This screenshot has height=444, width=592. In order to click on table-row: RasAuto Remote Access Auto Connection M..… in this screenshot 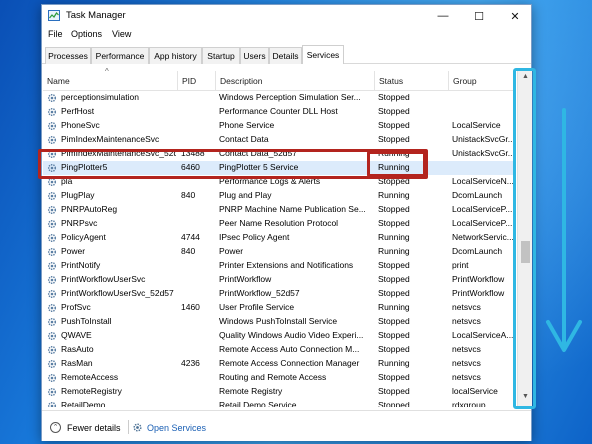, I will do `click(279, 350)`.